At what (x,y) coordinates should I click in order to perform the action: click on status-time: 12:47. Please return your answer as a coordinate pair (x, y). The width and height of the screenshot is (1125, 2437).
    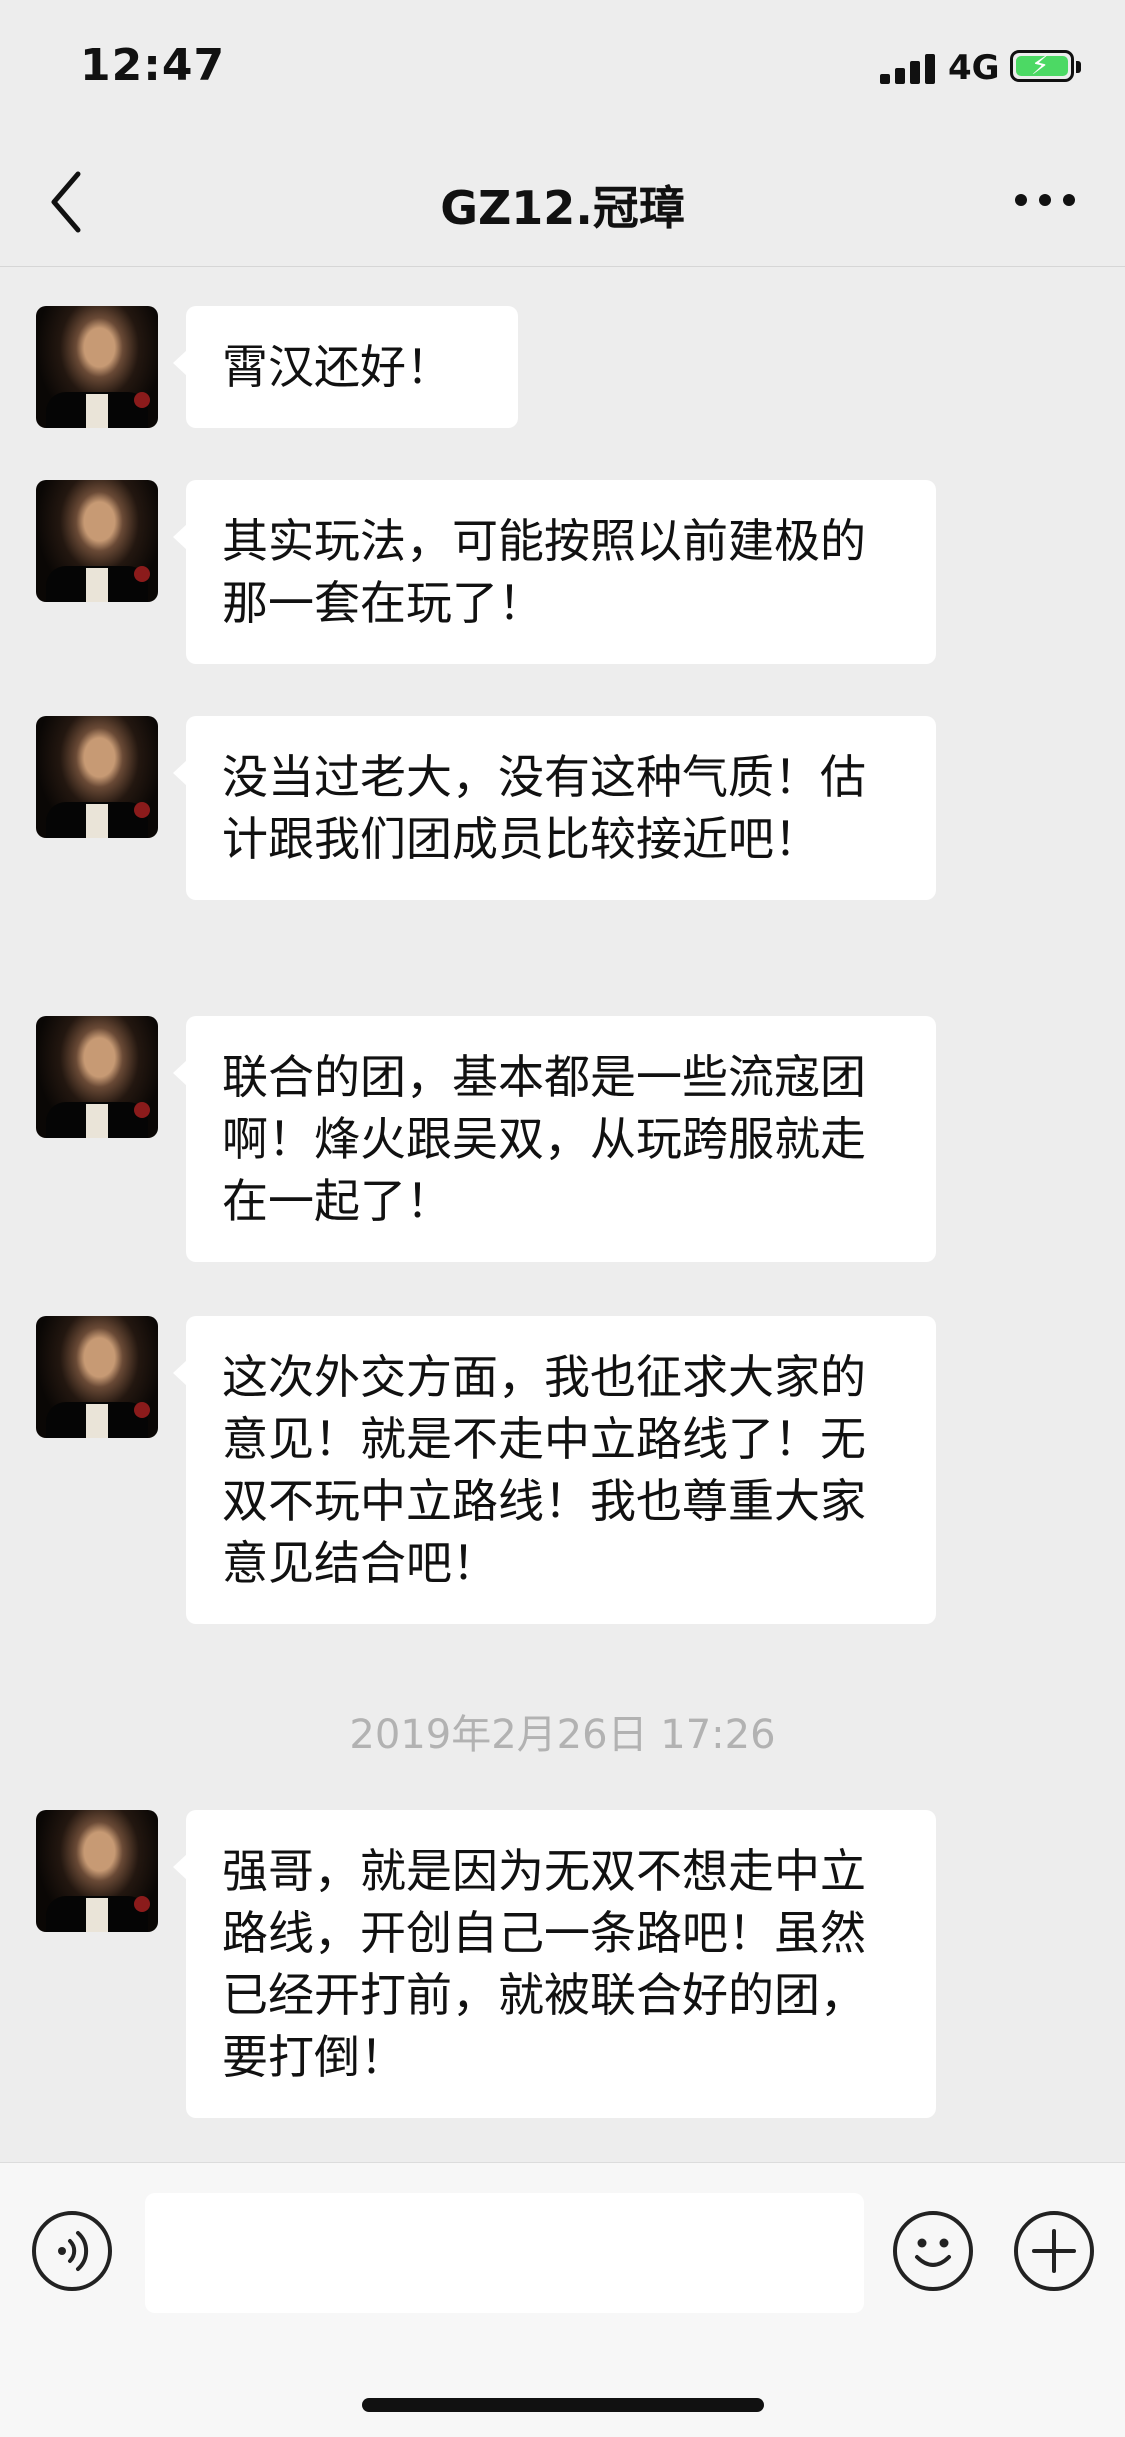
    Looking at the image, I should click on (153, 65).